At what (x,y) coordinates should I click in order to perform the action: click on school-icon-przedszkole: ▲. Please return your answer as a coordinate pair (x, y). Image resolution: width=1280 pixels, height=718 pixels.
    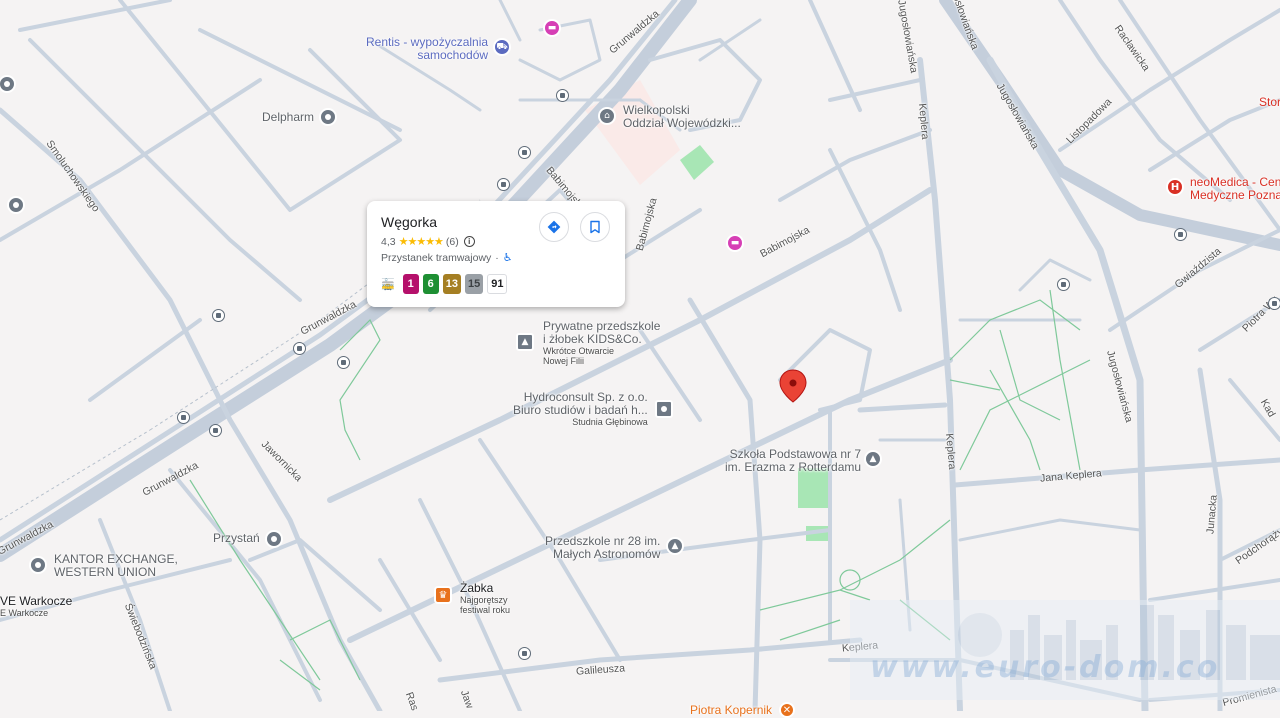
    Looking at the image, I should click on (675, 546).